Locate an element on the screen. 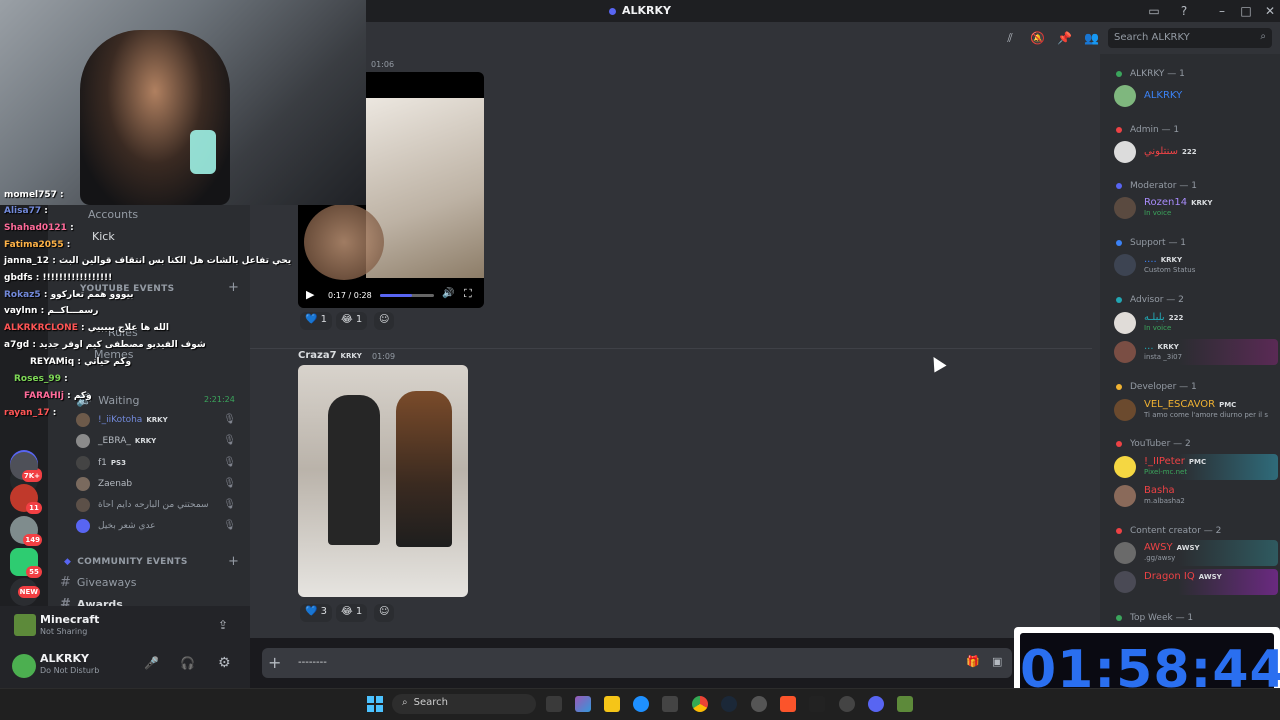 The width and height of the screenshot is (1280, 720). chat-line: rayan_17 : is located at coordinates (30, 413).